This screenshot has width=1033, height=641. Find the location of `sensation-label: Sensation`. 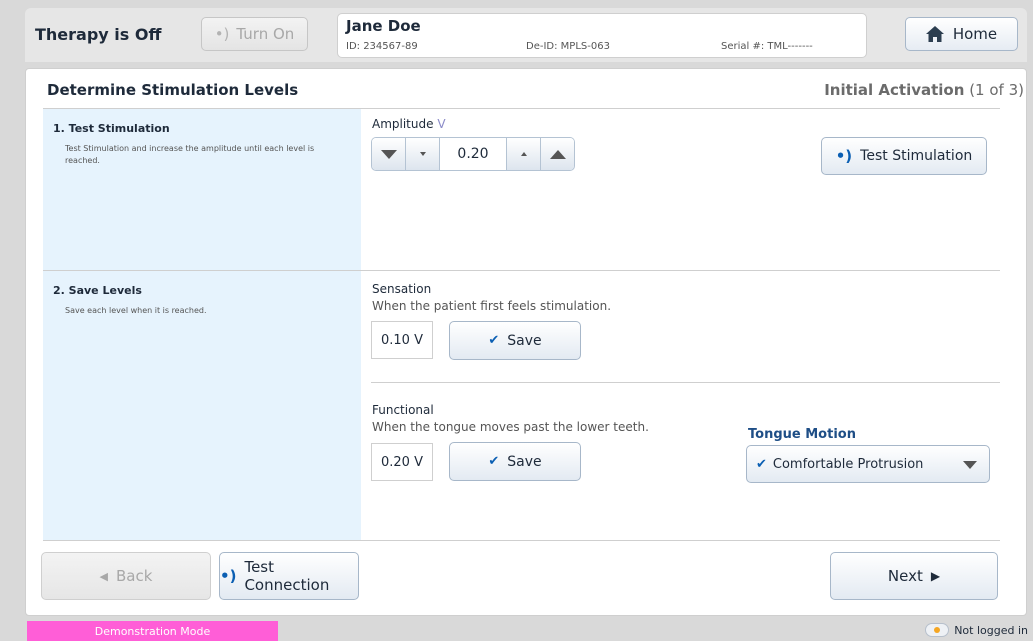

sensation-label: Sensation is located at coordinates (402, 289).